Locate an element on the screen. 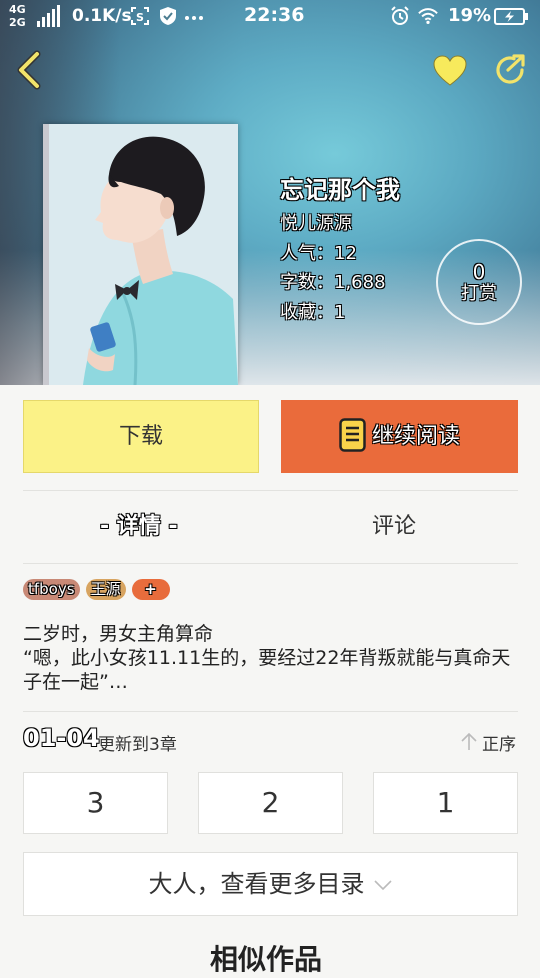  tab-detail: - 详情 - is located at coordinates (139, 524).